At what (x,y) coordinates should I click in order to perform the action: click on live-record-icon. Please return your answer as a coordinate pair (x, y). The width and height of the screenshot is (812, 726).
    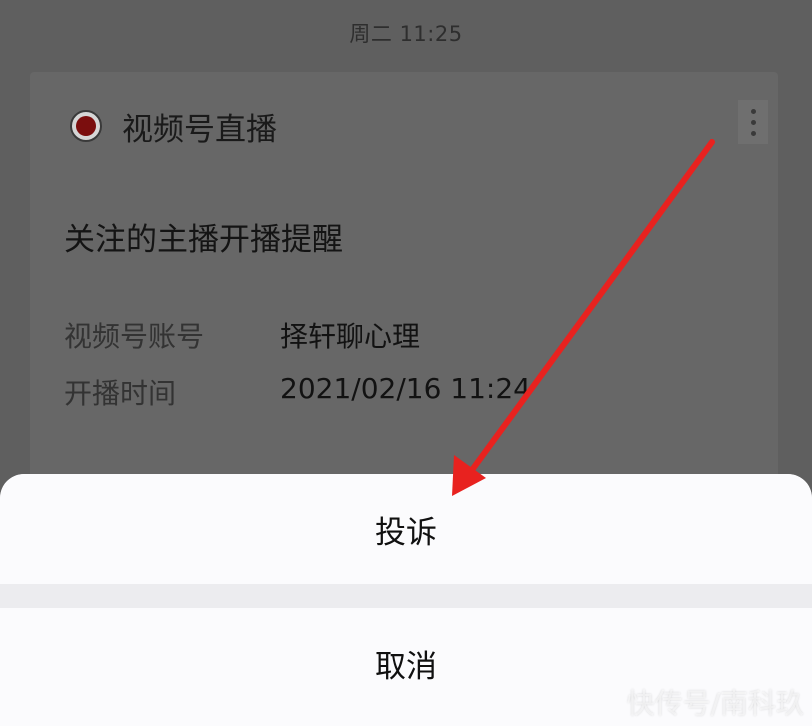
    Looking at the image, I should click on (86, 126).